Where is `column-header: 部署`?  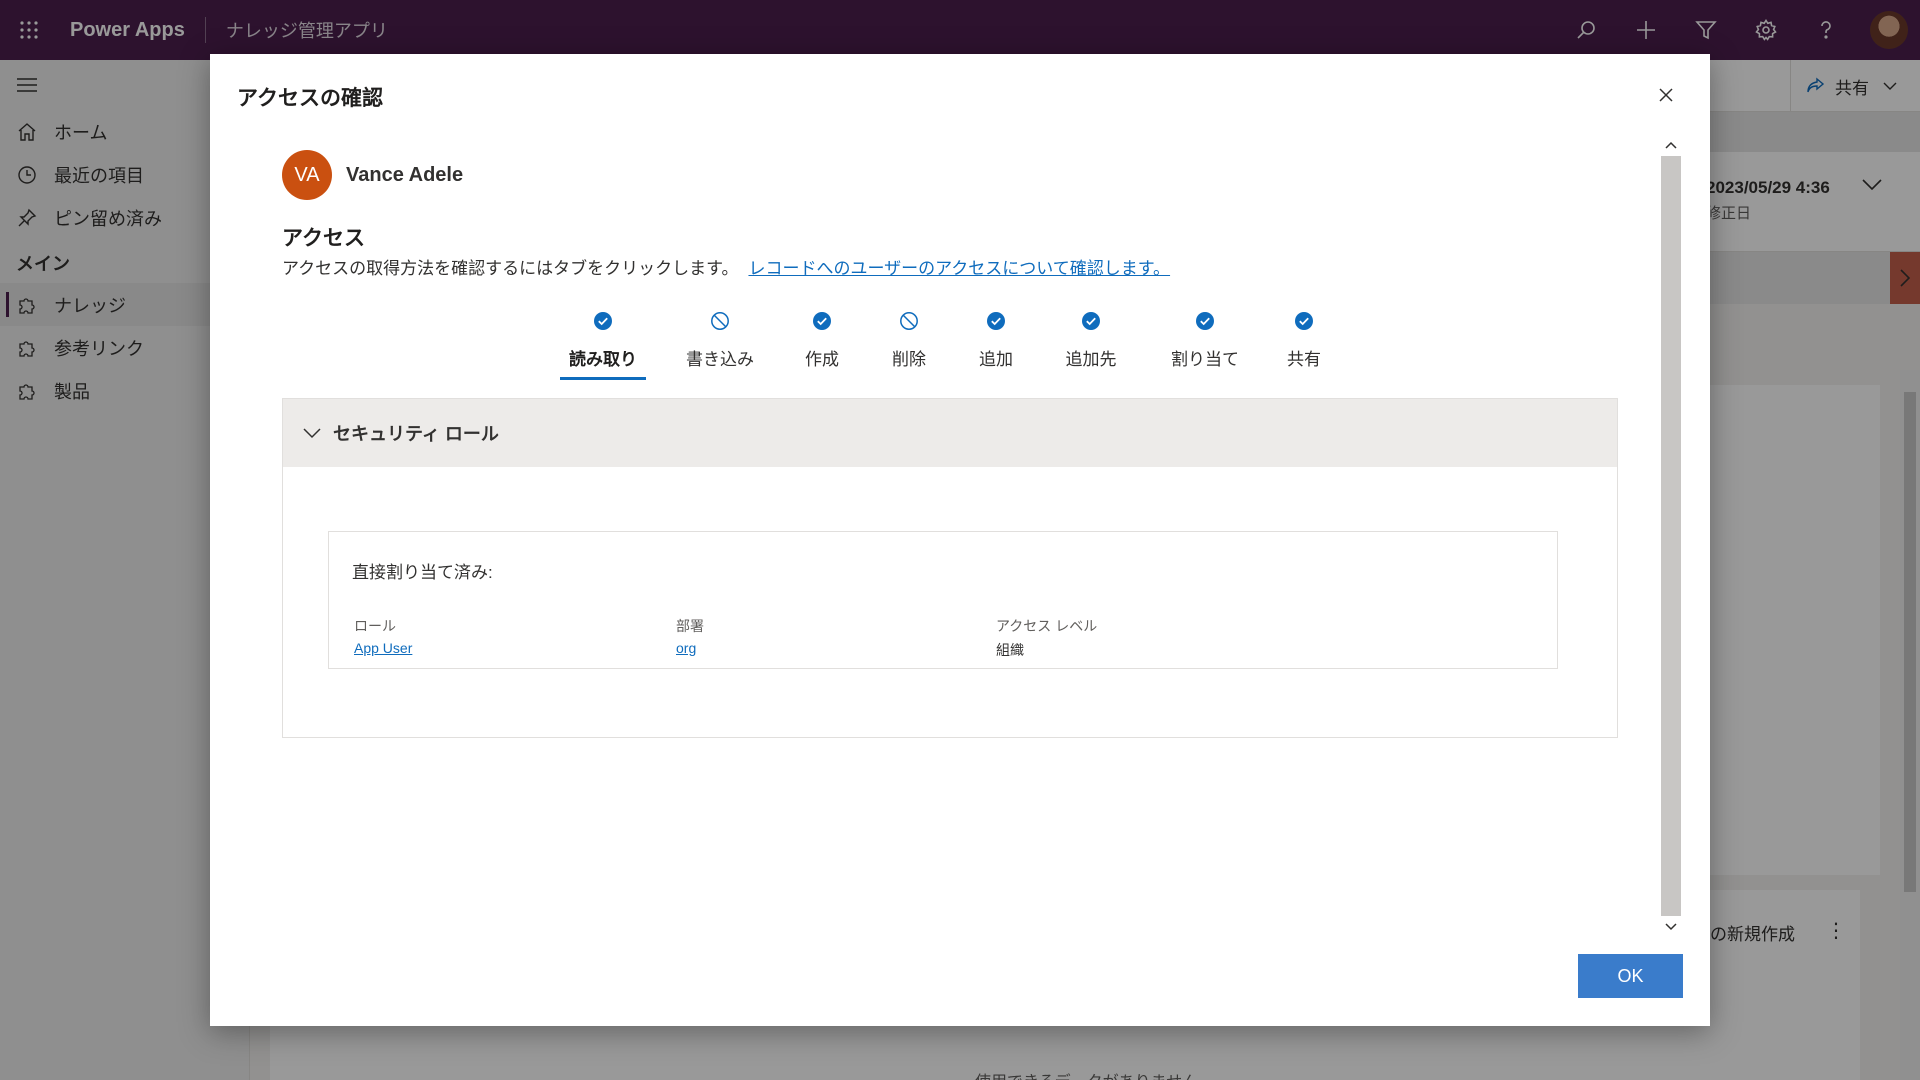
column-header: 部署 is located at coordinates (690, 626).